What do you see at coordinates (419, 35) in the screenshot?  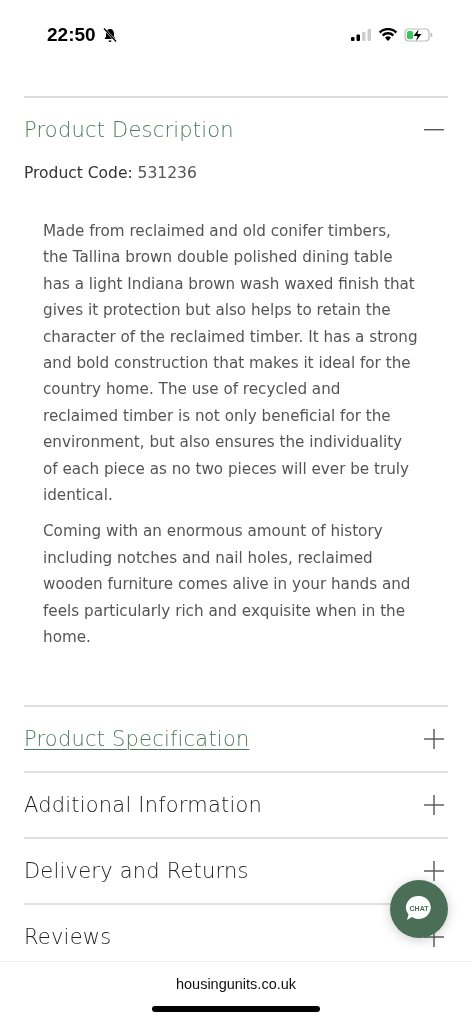 I see `battery-charging-icon` at bounding box center [419, 35].